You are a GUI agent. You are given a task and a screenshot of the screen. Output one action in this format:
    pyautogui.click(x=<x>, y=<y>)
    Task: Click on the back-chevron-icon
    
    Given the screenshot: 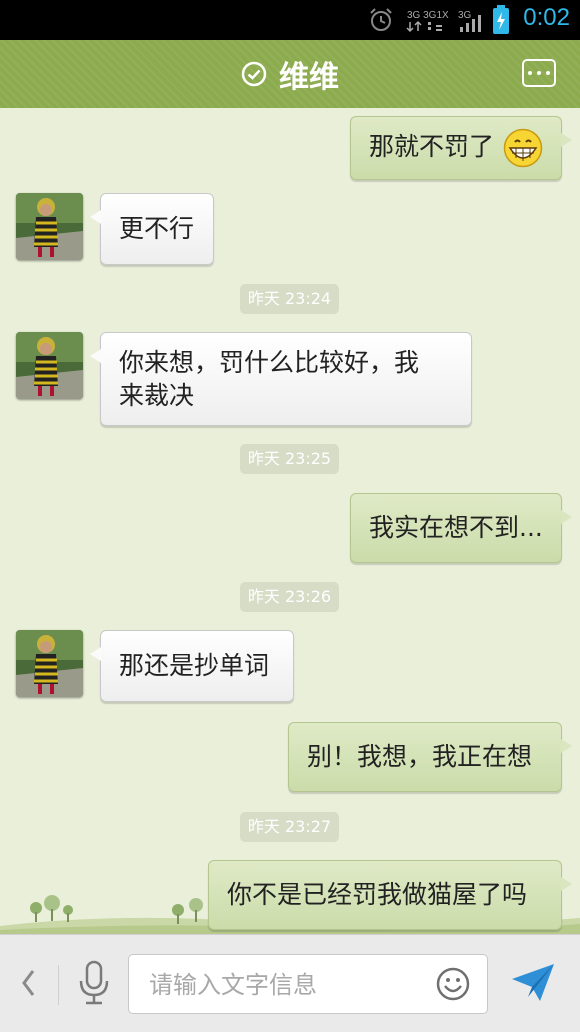 What is the action you would take?
    pyautogui.click(x=28, y=983)
    